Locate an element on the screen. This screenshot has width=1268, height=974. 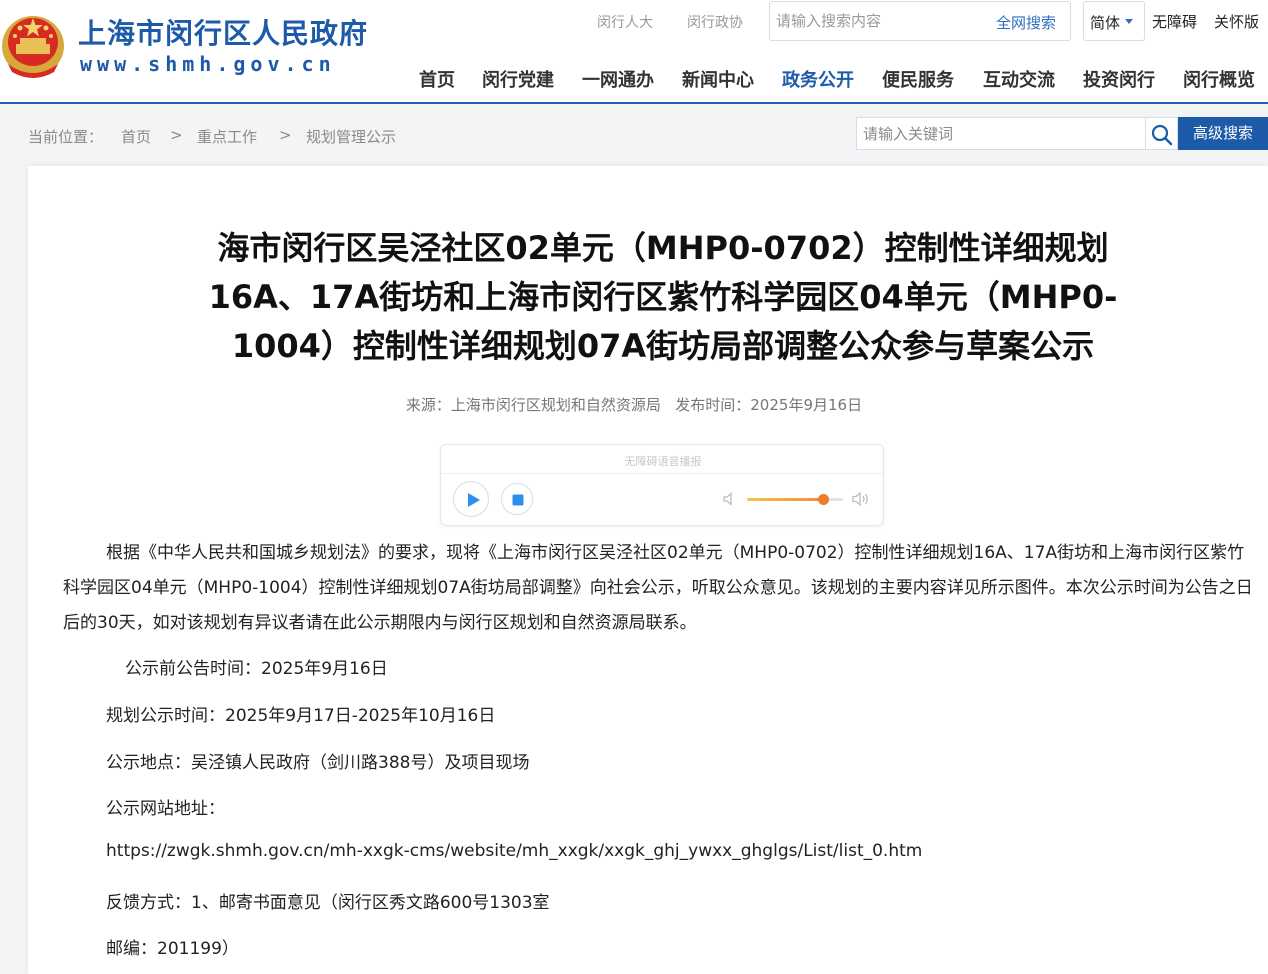
article-meta: 来源：上海市闵行区规划和自然资源局 发布时间：2025年9月16日 is located at coordinates (634, 404).